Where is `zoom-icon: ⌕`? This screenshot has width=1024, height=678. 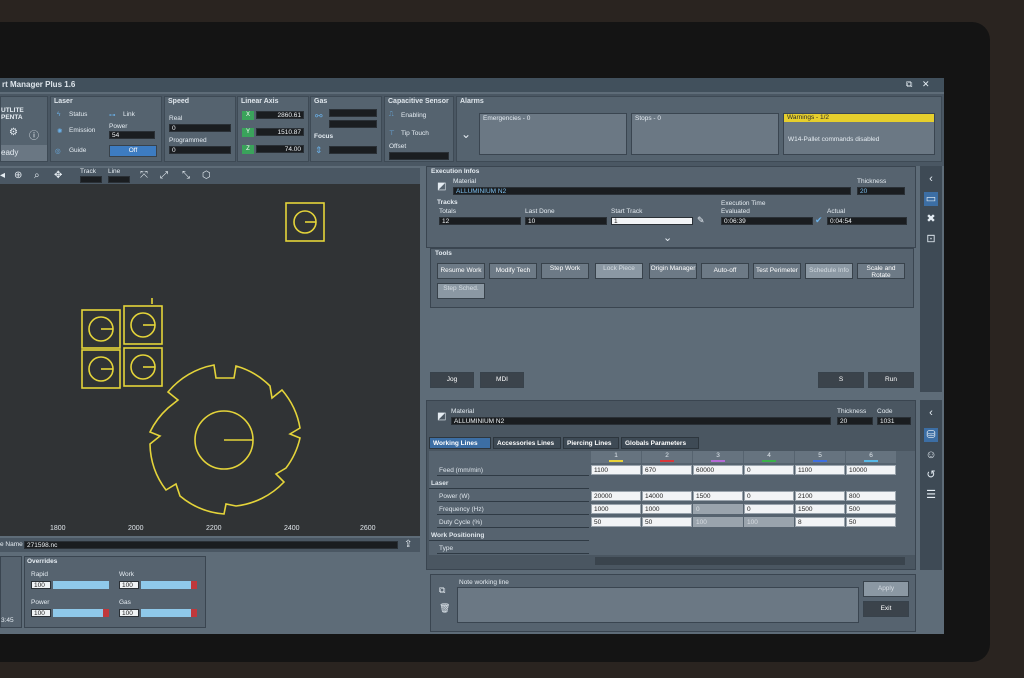 zoom-icon: ⌕ is located at coordinates (37, 175).